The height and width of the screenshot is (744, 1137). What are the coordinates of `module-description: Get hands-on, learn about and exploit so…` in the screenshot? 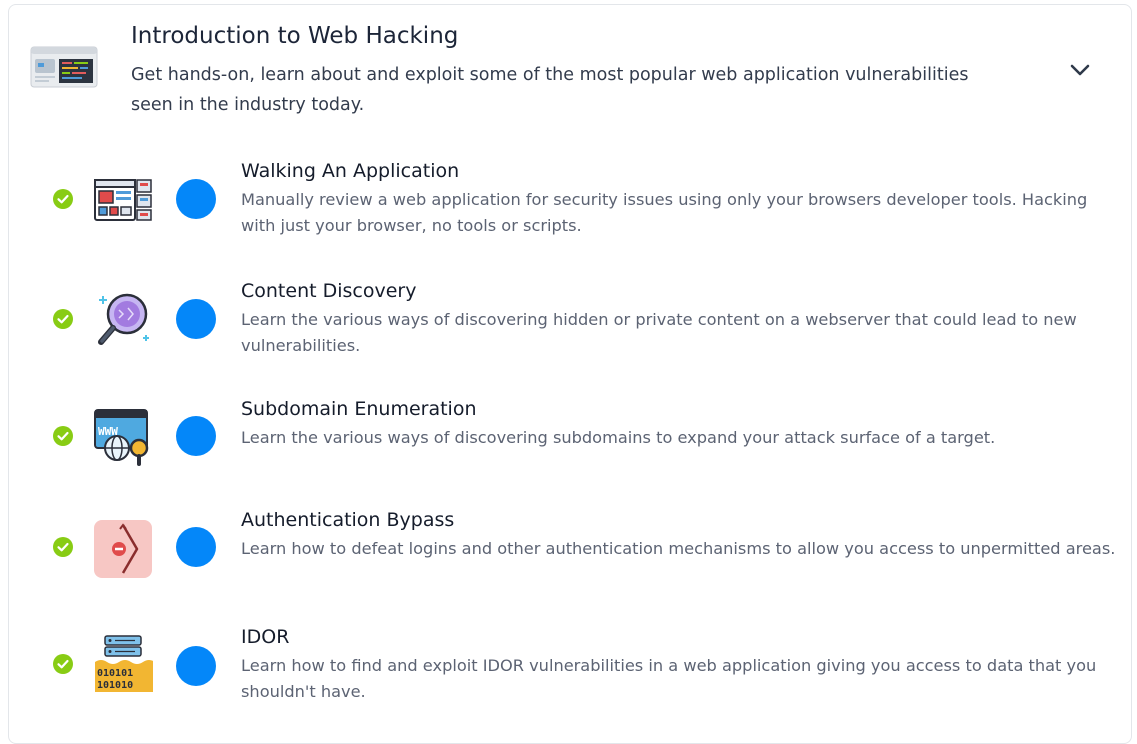 It's located at (550, 90).